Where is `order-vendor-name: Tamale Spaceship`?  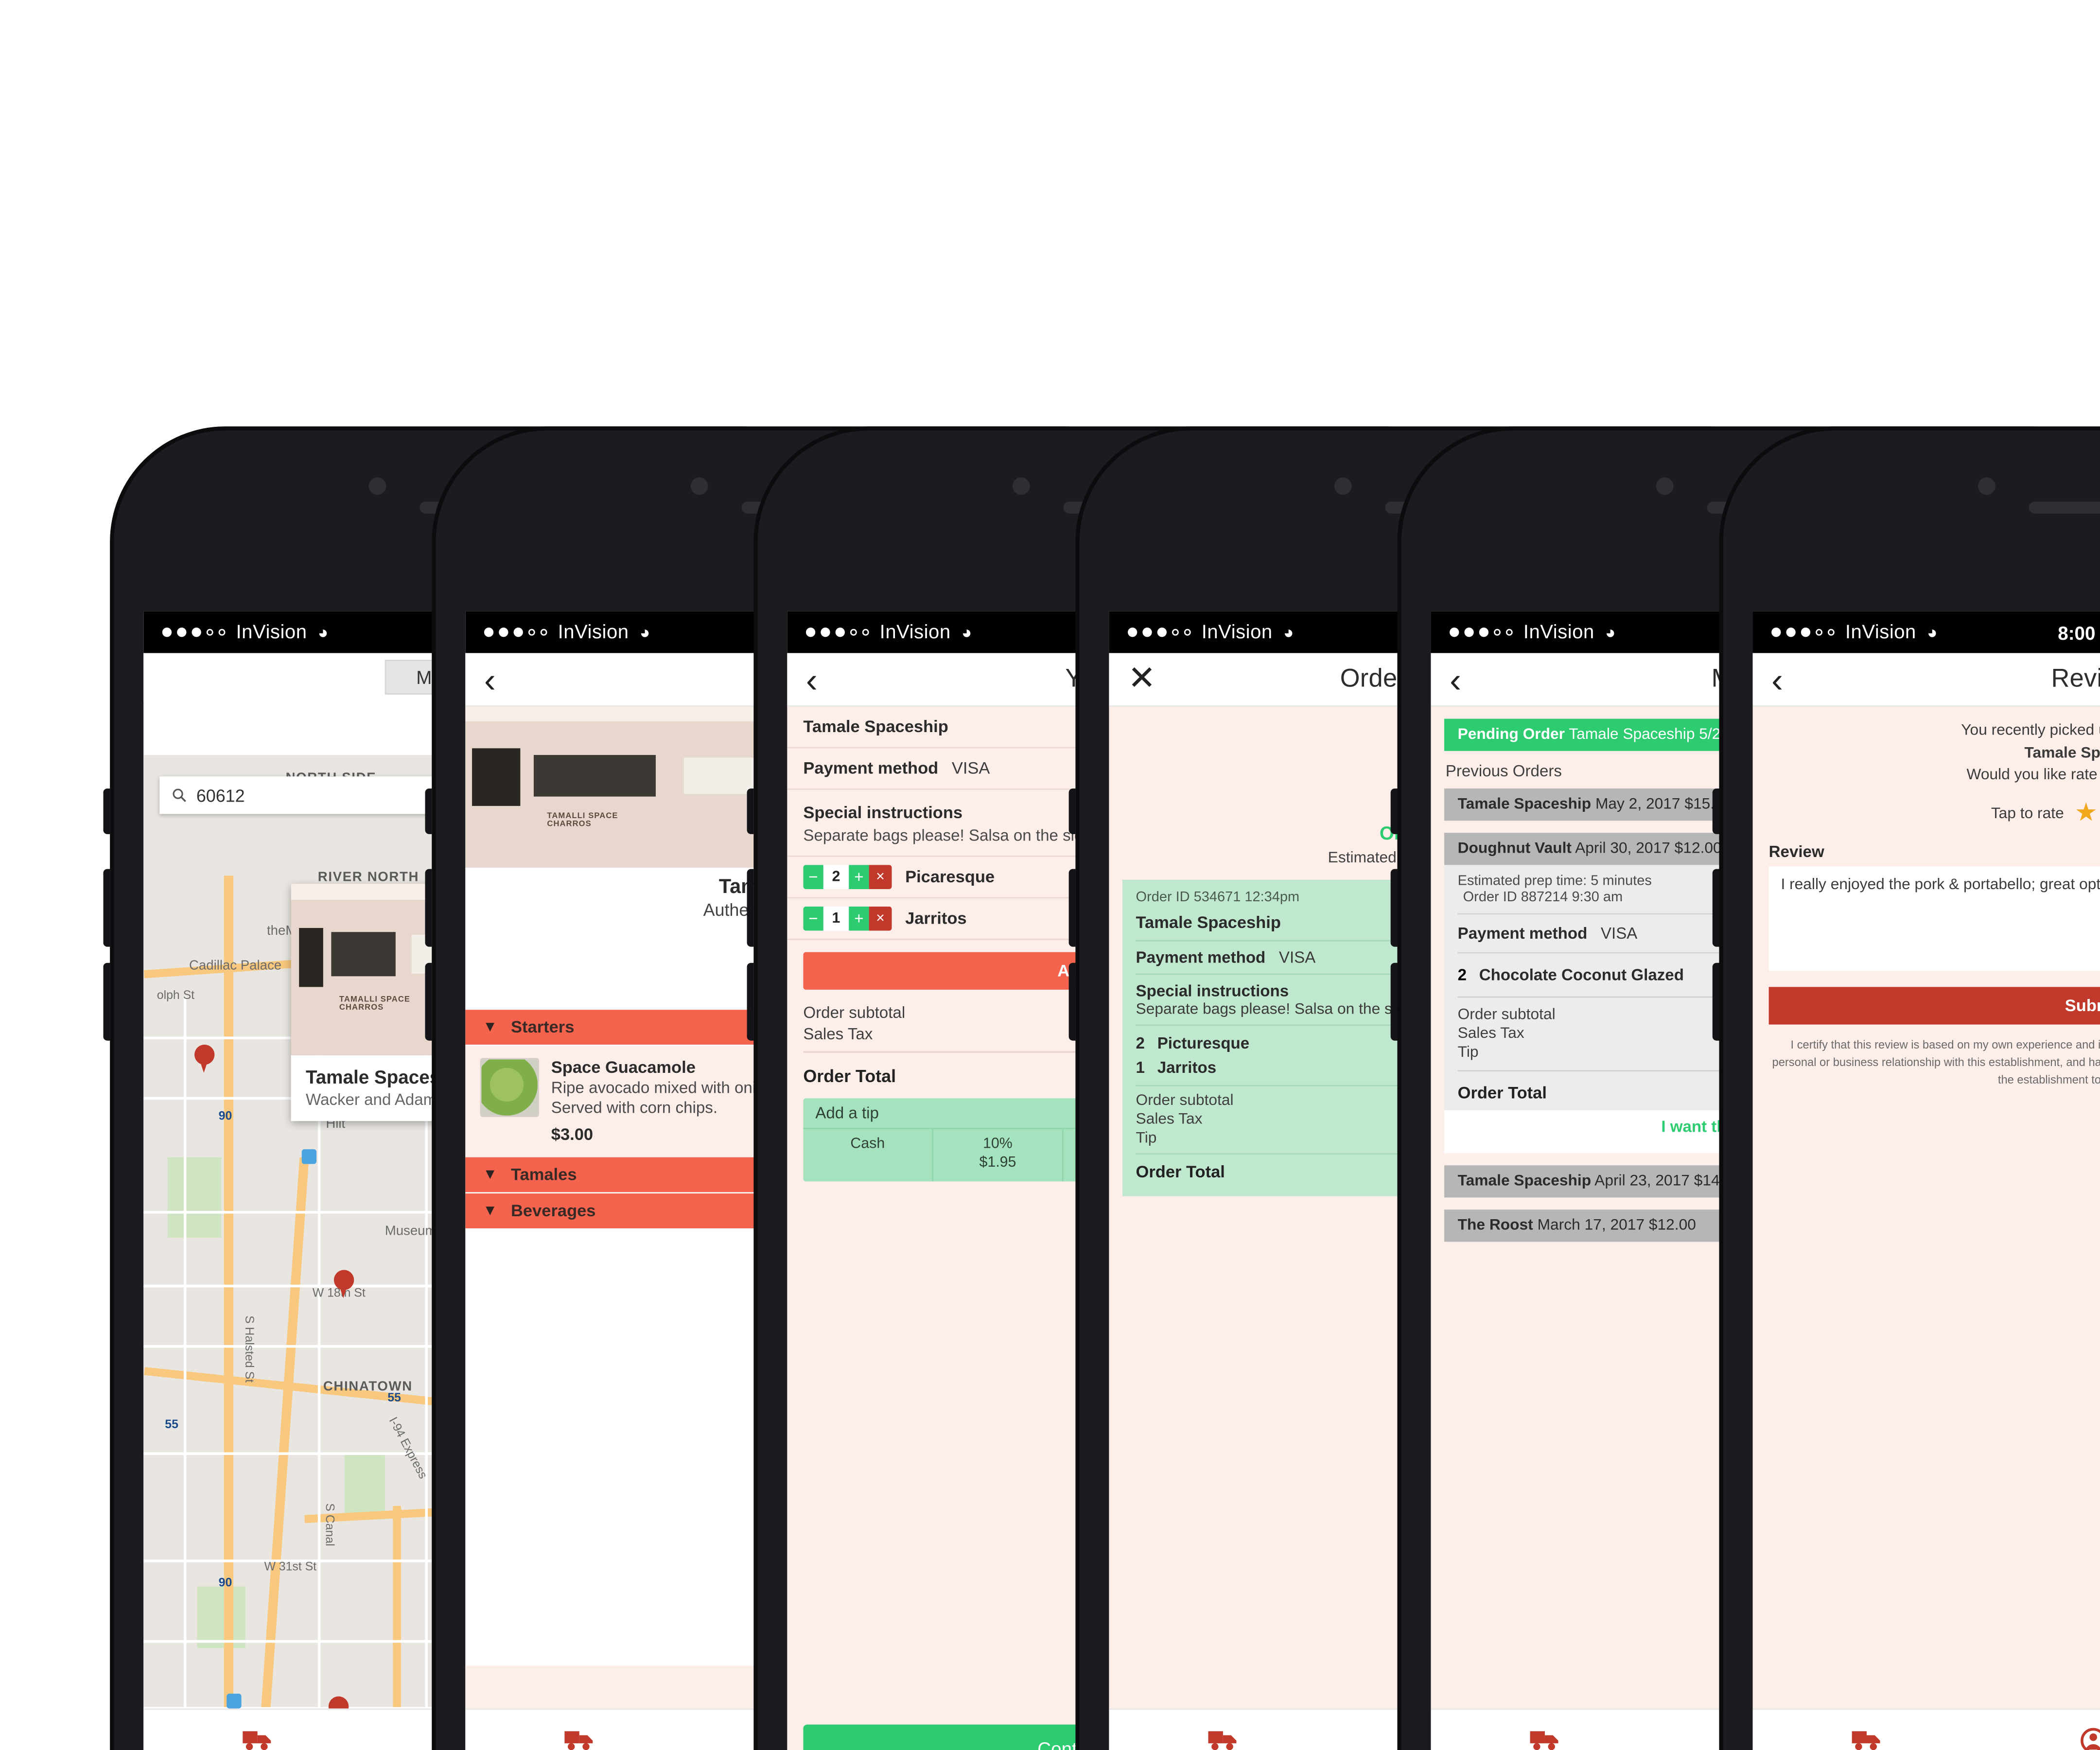
order-vendor-name: Tamale Spaceship is located at coordinates (875, 726).